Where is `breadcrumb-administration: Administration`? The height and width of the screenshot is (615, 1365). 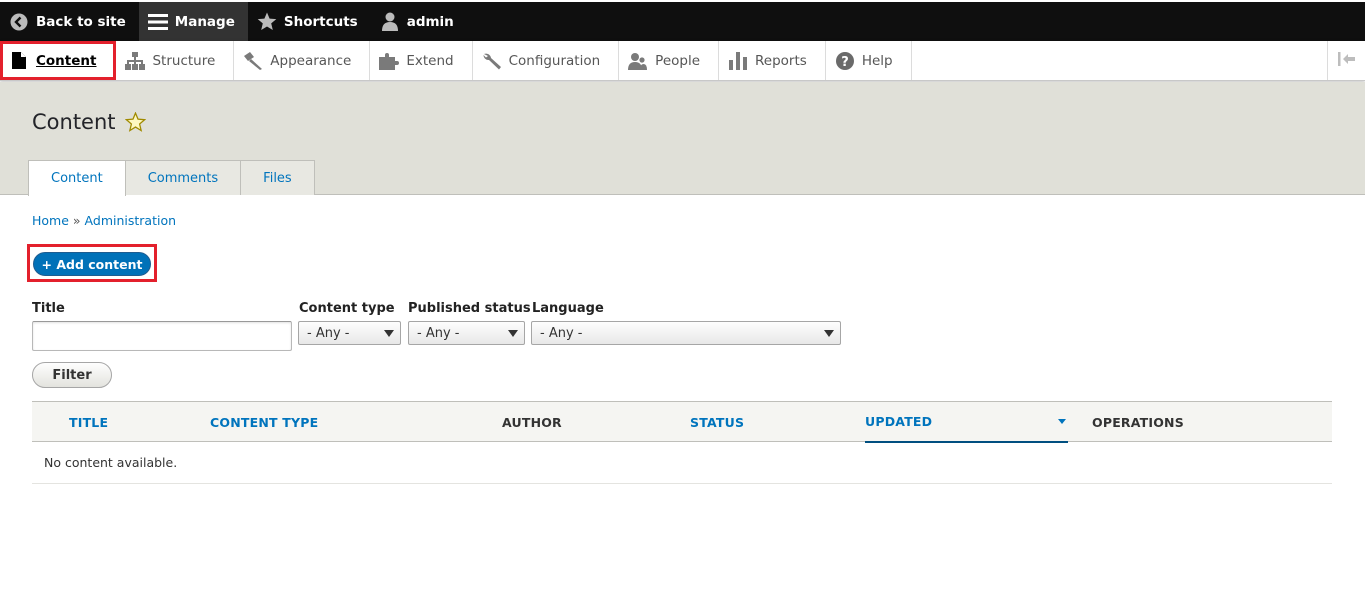
breadcrumb-administration: Administration is located at coordinates (130, 220).